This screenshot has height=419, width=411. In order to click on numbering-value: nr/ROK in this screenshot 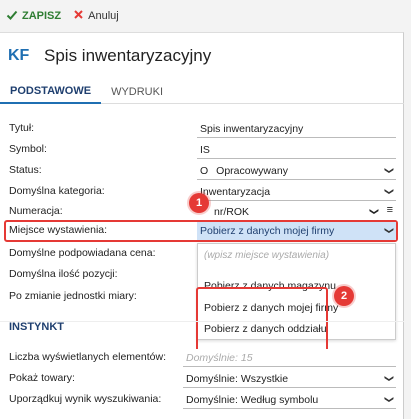, I will do `click(232, 211)`.